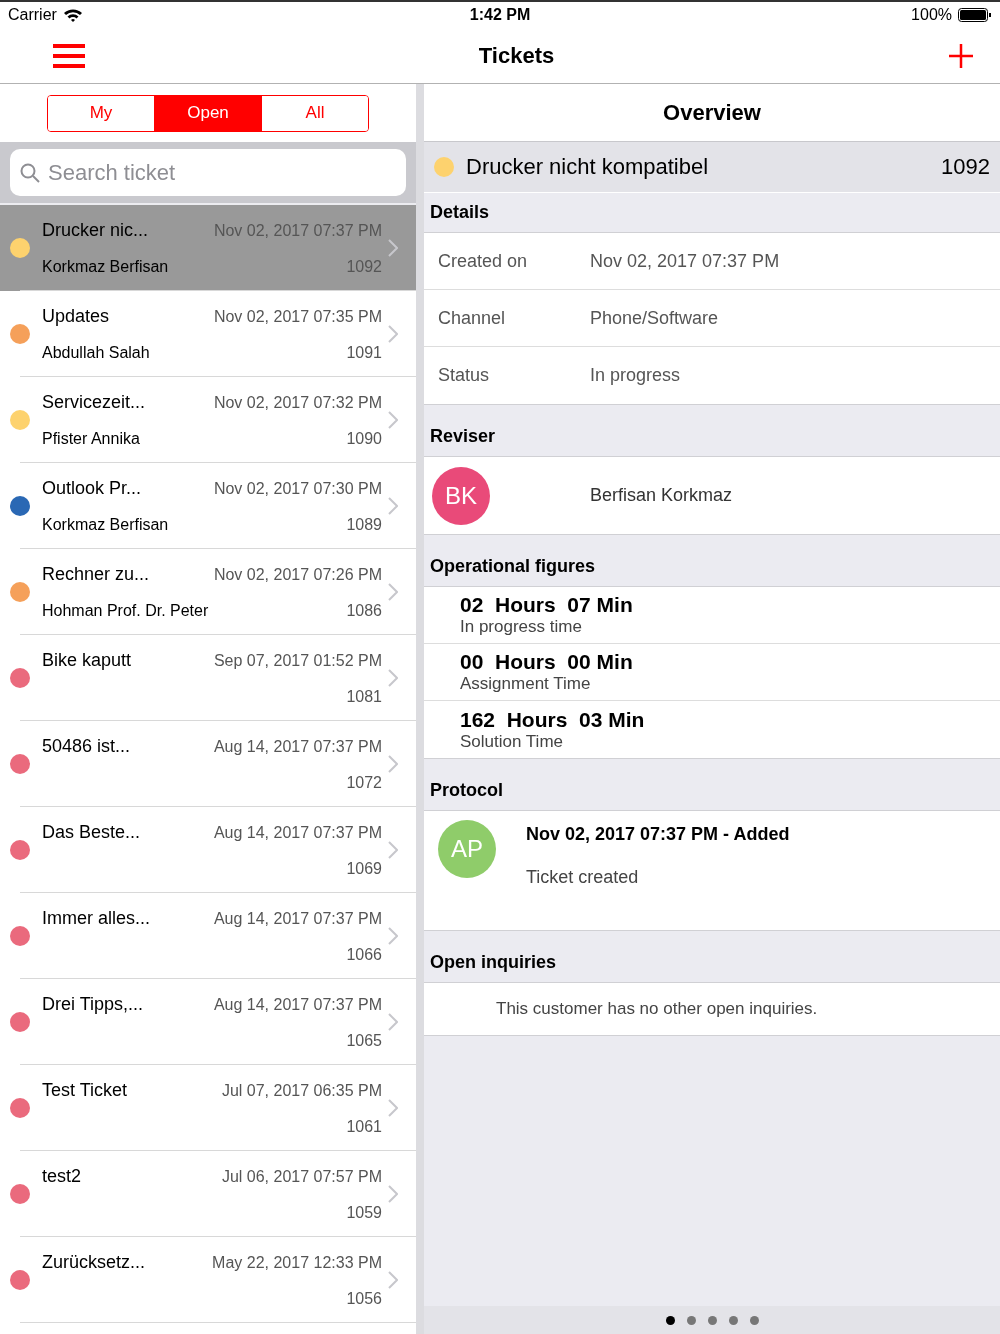  What do you see at coordinates (208, 334) in the screenshot?
I see `ticket-row: Updates Nov 02, 2017 07:35 PM Abdullah Salah 1091` at bounding box center [208, 334].